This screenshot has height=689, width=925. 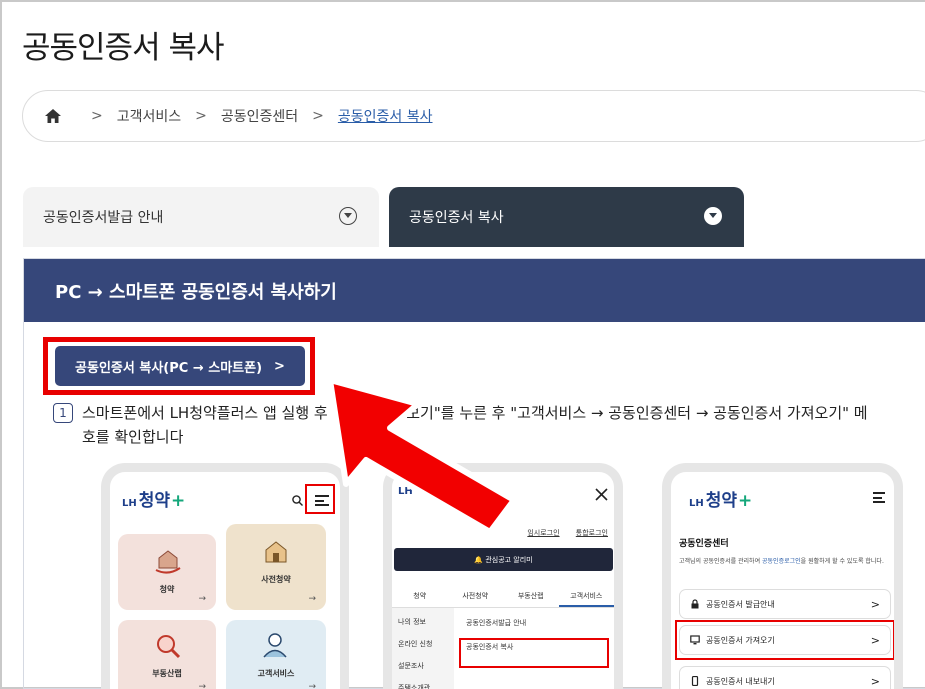 I want to click on tab-cert-issue-guide: 공동인증서발급 안내, so click(x=201, y=217).